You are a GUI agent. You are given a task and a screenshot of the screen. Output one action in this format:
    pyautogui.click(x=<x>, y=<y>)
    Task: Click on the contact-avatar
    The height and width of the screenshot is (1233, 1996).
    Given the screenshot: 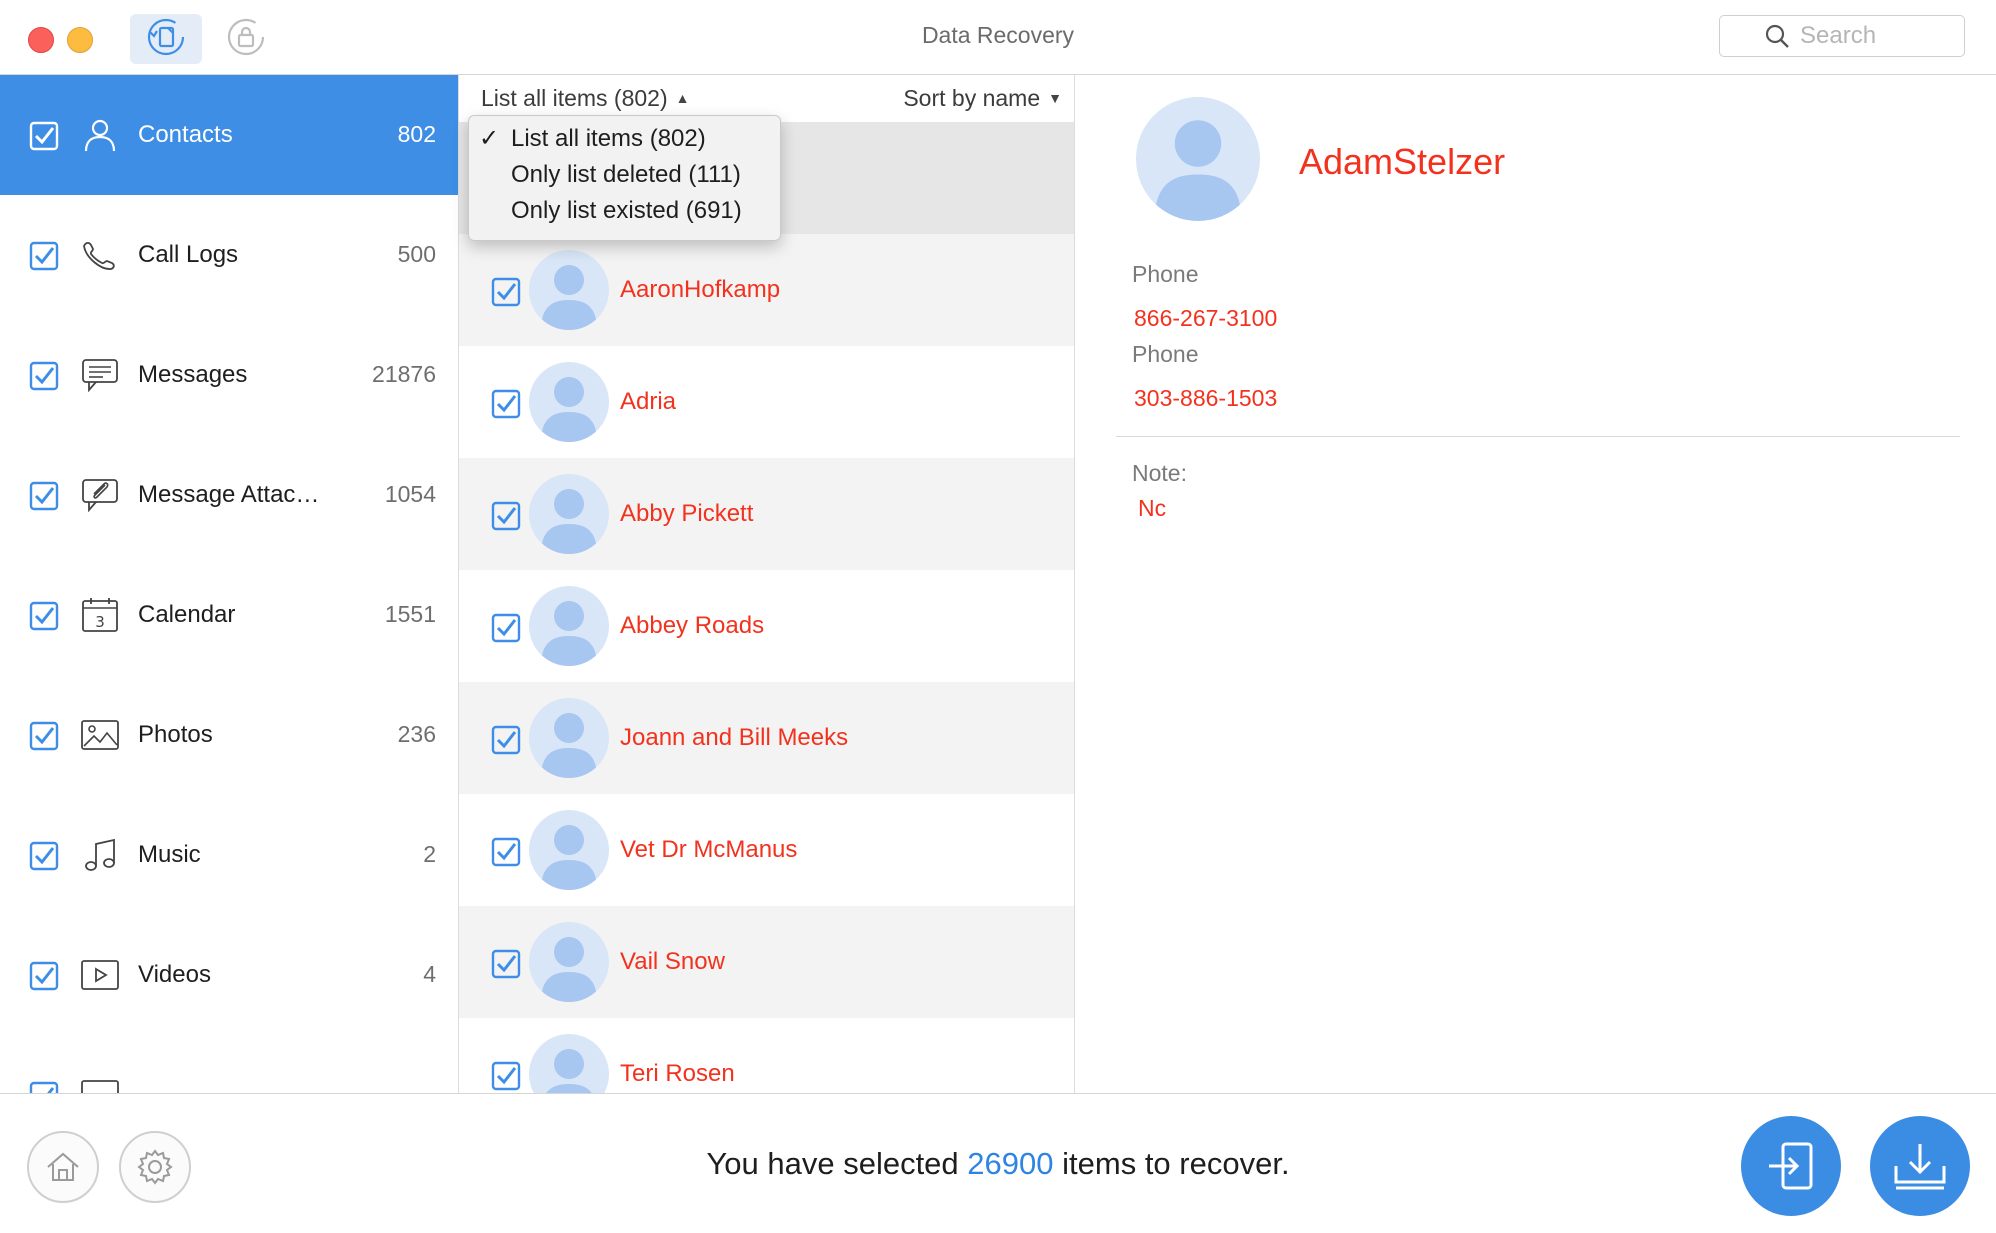 What is the action you would take?
    pyautogui.click(x=1198, y=159)
    